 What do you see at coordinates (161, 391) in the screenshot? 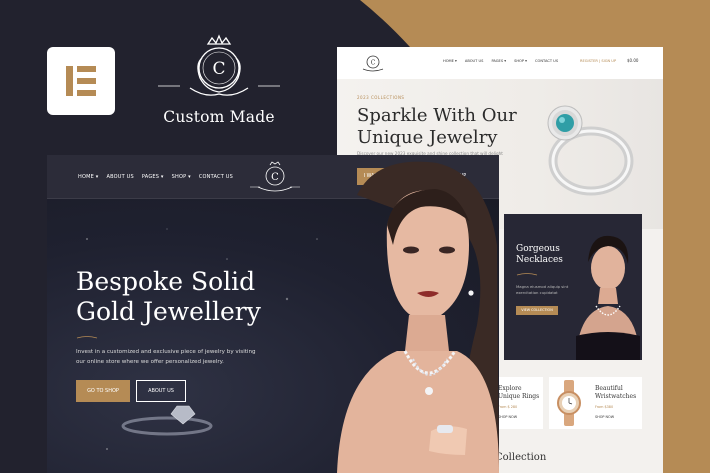
I see `about-us-button: ABOUT US` at bounding box center [161, 391].